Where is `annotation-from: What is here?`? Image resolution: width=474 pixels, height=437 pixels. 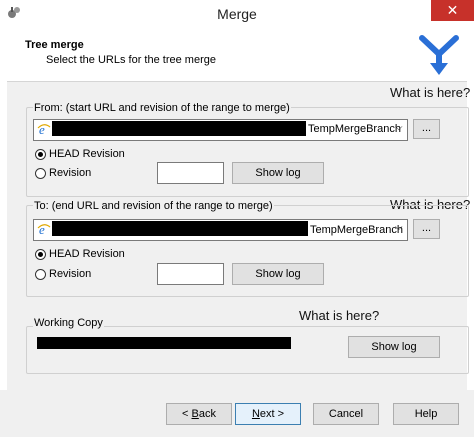 annotation-from: What is here? is located at coordinates (430, 92).